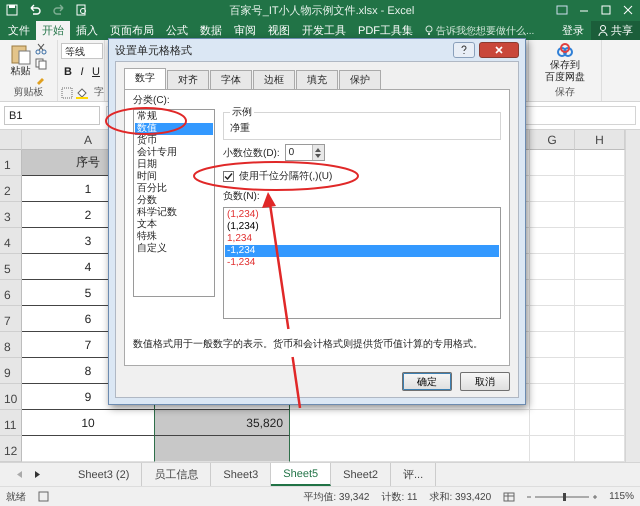  What do you see at coordinates (37, 474) in the screenshot?
I see `scroll-right-icon` at bounding box center [37, 474].